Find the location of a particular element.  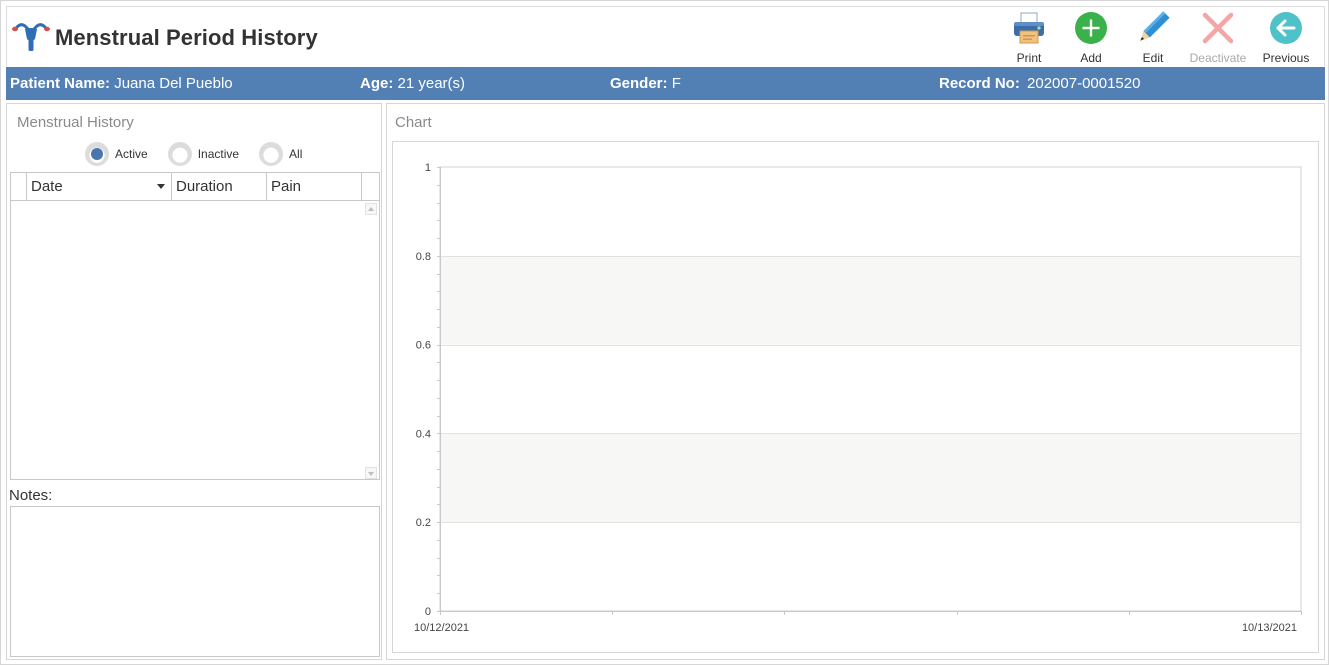

filter-inactive-radio: Inactive is located at coordinates (203, 154).